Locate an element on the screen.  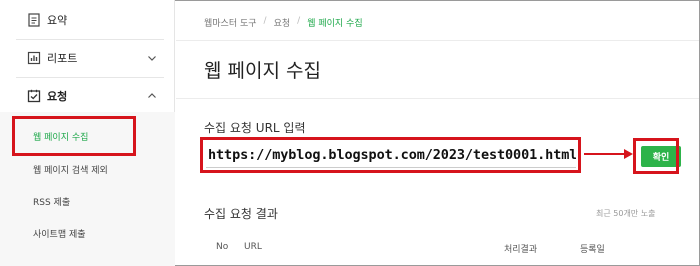
chevron-down-icon is located at coordinates (152, 58).